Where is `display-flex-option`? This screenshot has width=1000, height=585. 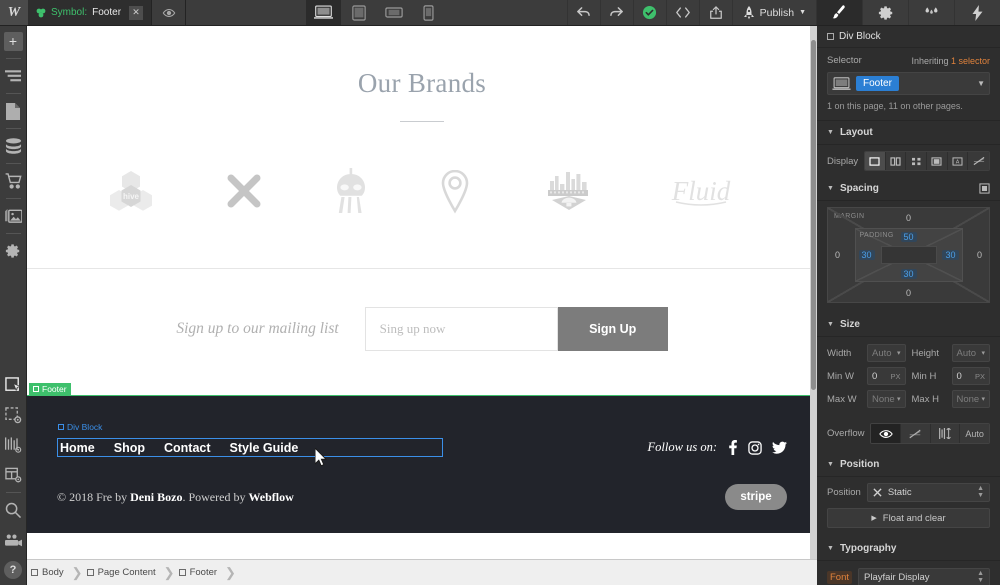 display-flex-option is located at coordinates (896, 161).